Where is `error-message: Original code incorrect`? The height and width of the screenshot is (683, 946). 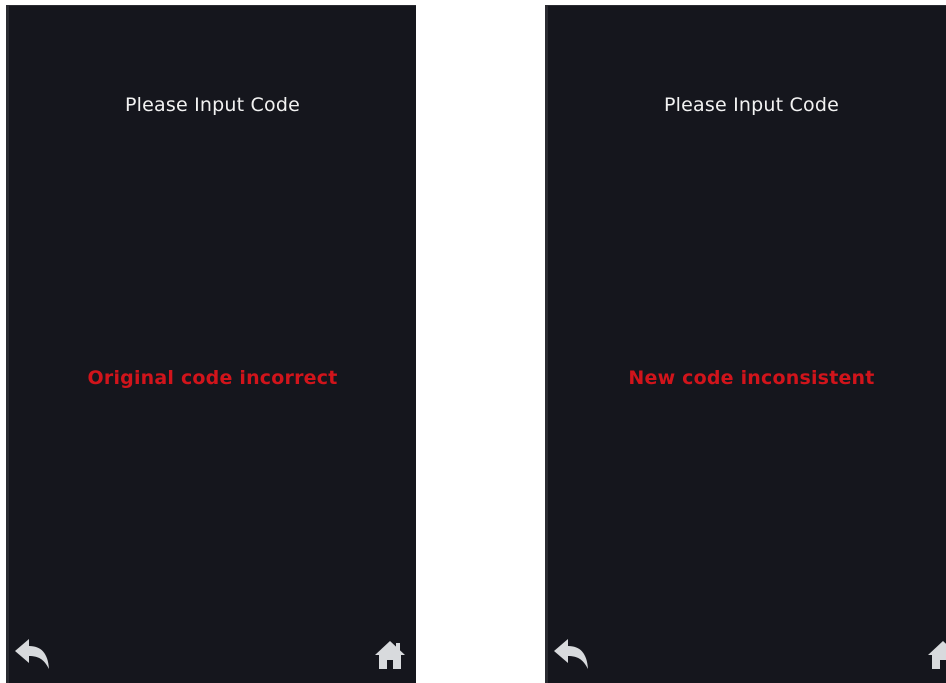 error-message: Original code incorrect is located at coordinates (212, 378).